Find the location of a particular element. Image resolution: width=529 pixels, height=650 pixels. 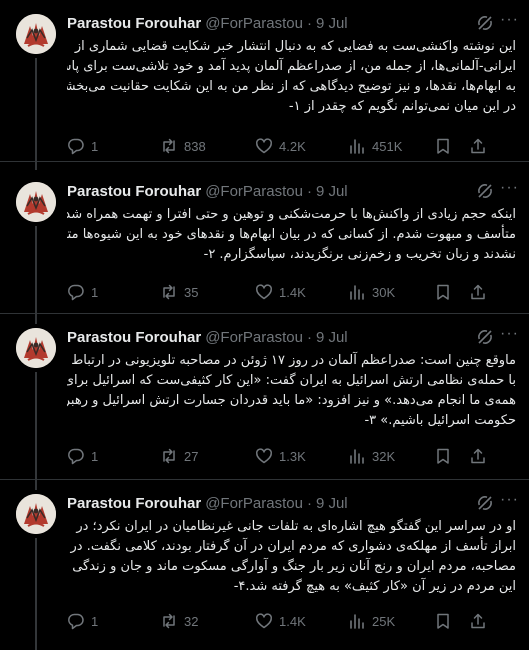

action-bar: 1 35 1.4K 30K is located at coordinates (291, 292).